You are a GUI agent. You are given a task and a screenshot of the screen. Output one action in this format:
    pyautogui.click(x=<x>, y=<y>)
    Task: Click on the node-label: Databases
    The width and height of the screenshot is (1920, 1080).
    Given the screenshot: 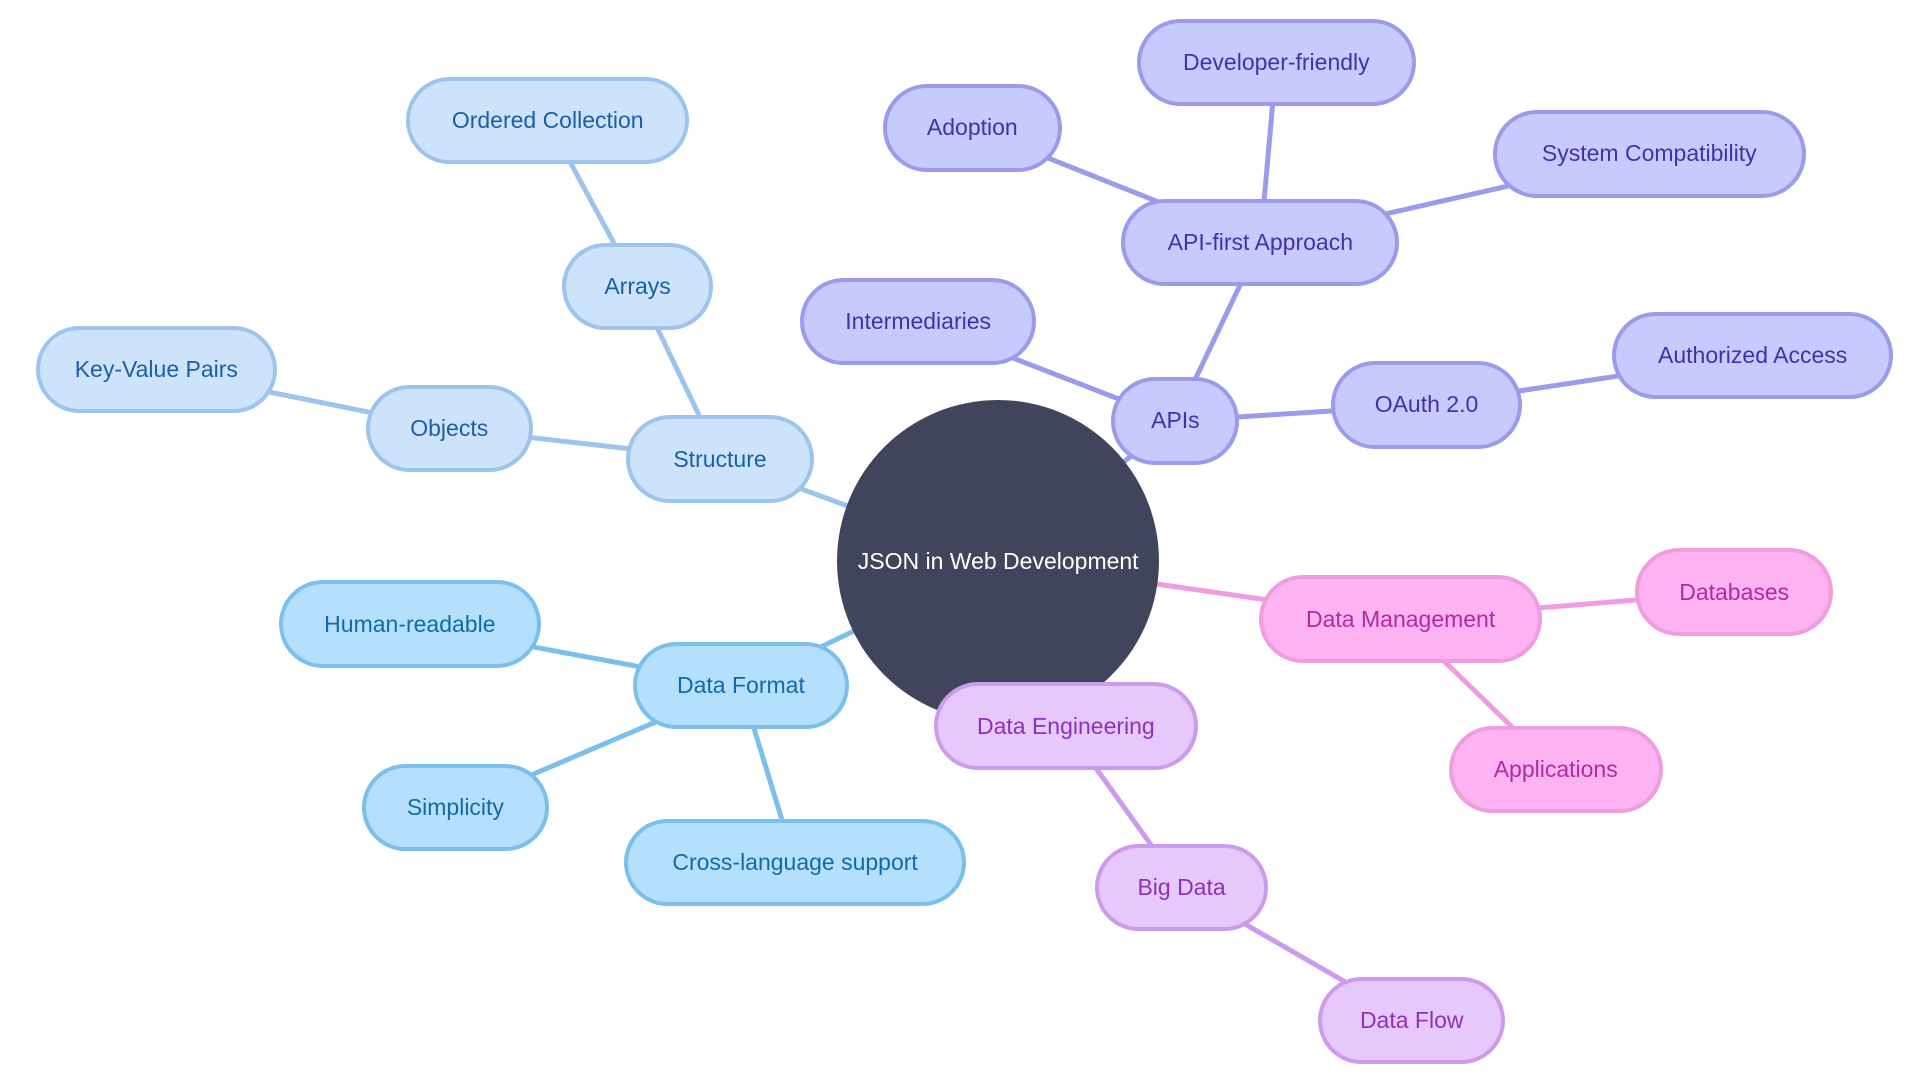 What is the action you would take?
    pyautogui.click(x=1734, y=591)
    